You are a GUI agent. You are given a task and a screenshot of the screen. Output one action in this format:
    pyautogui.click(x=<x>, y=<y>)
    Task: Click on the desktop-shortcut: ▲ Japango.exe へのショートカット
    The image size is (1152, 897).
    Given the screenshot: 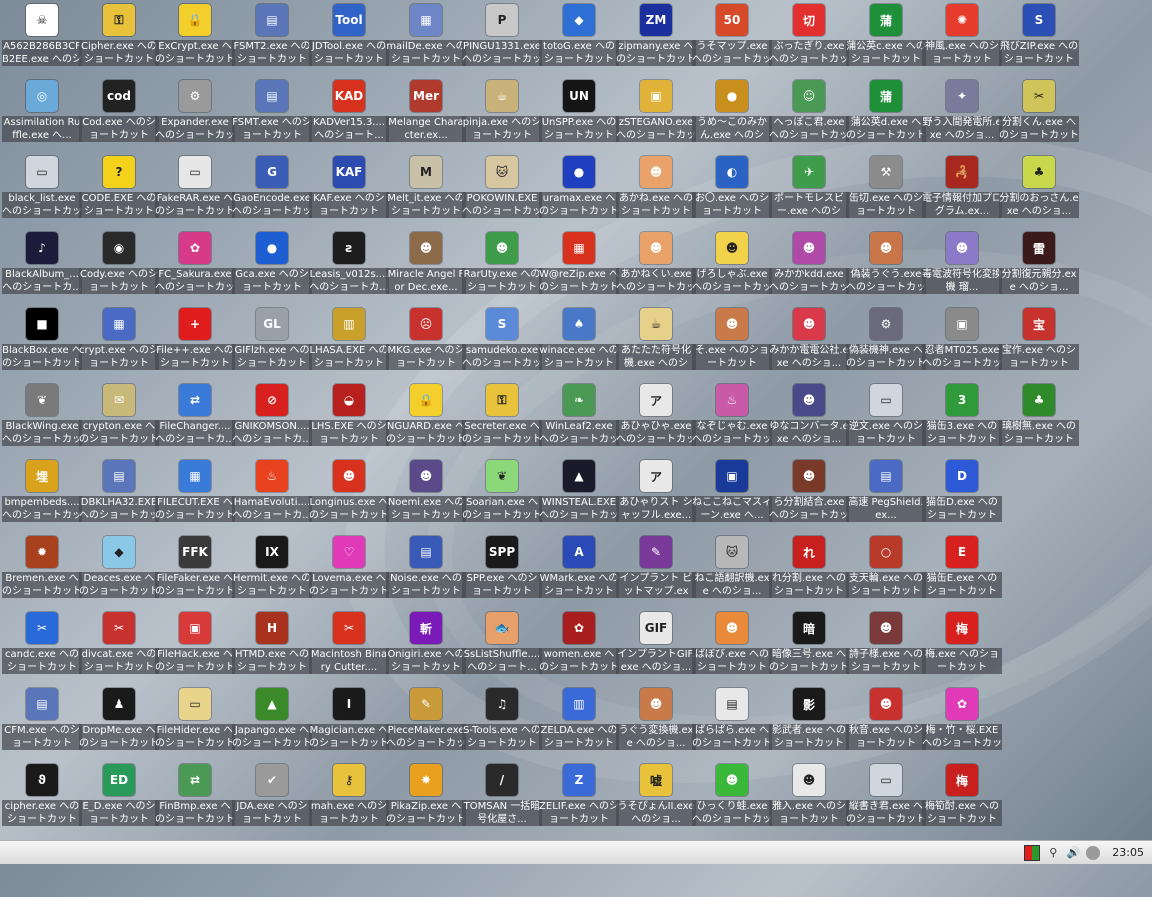 What is the action you would take?
    pyautogui.click(x=272, y=723)
    